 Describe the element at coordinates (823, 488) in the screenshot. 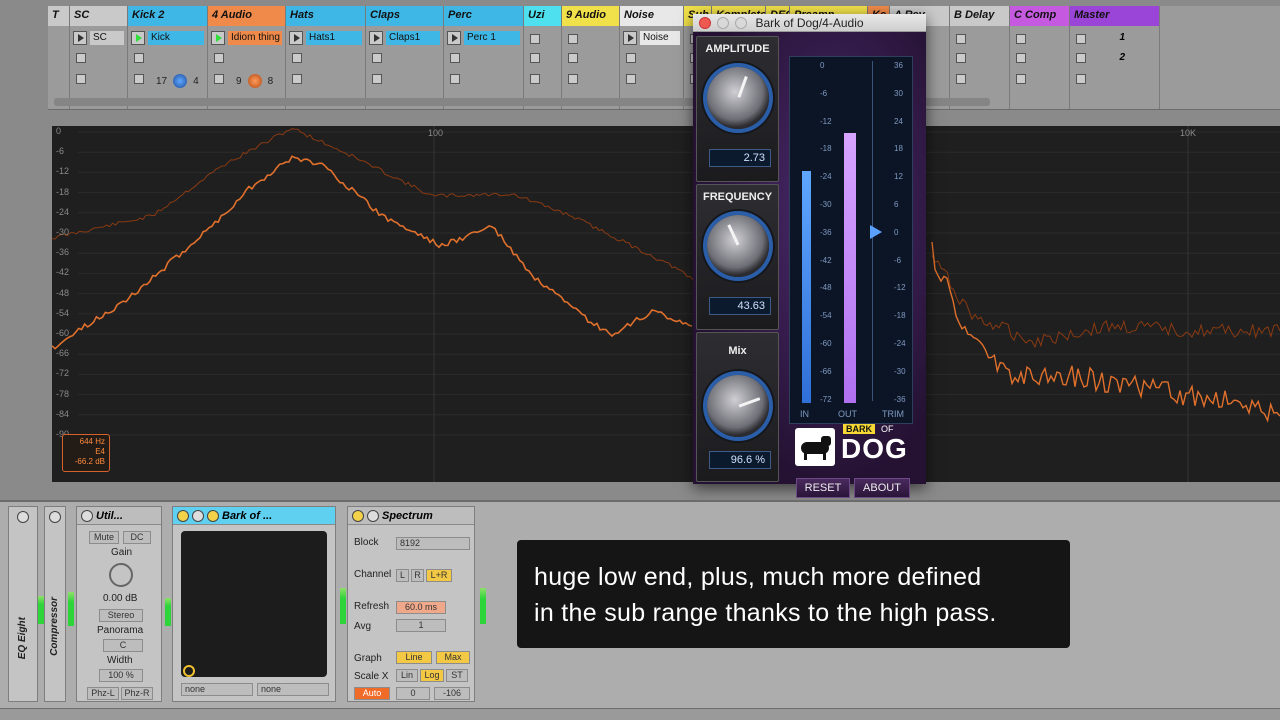

I see `reset-button: RESET` at that location.